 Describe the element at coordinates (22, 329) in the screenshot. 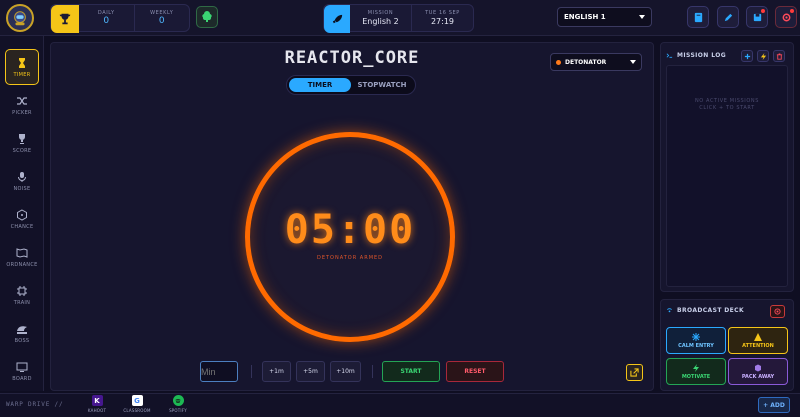

I see `boss-icon` at that location.